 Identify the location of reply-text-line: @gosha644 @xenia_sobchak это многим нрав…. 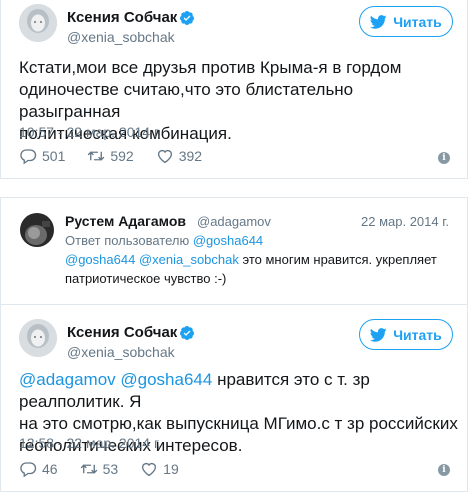
(255, 259).